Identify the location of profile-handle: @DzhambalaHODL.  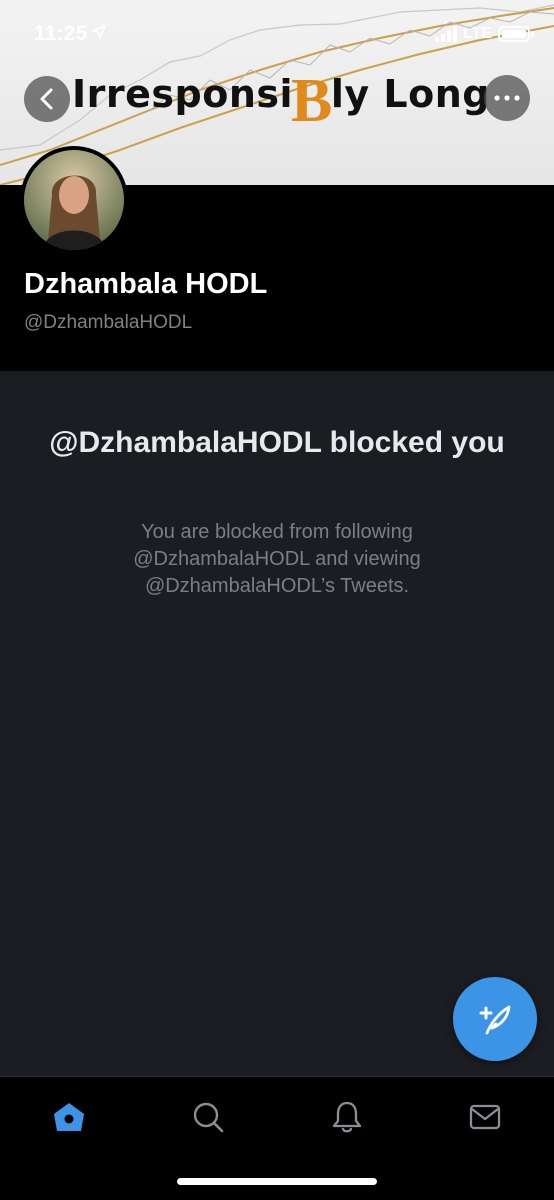
(108, 322).